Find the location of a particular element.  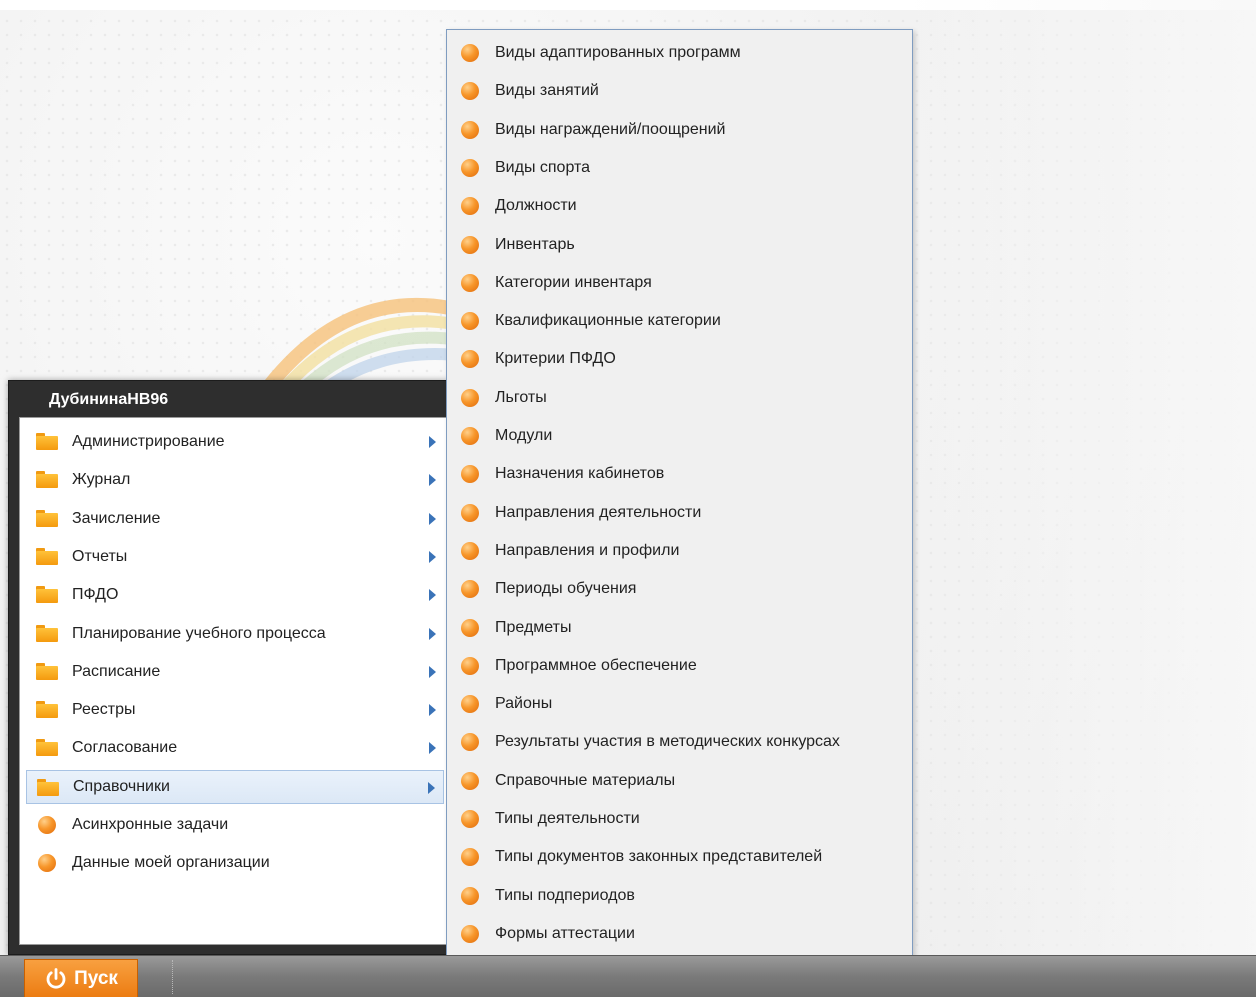

submenu-item: Районы is located at coordinates (679, 704).